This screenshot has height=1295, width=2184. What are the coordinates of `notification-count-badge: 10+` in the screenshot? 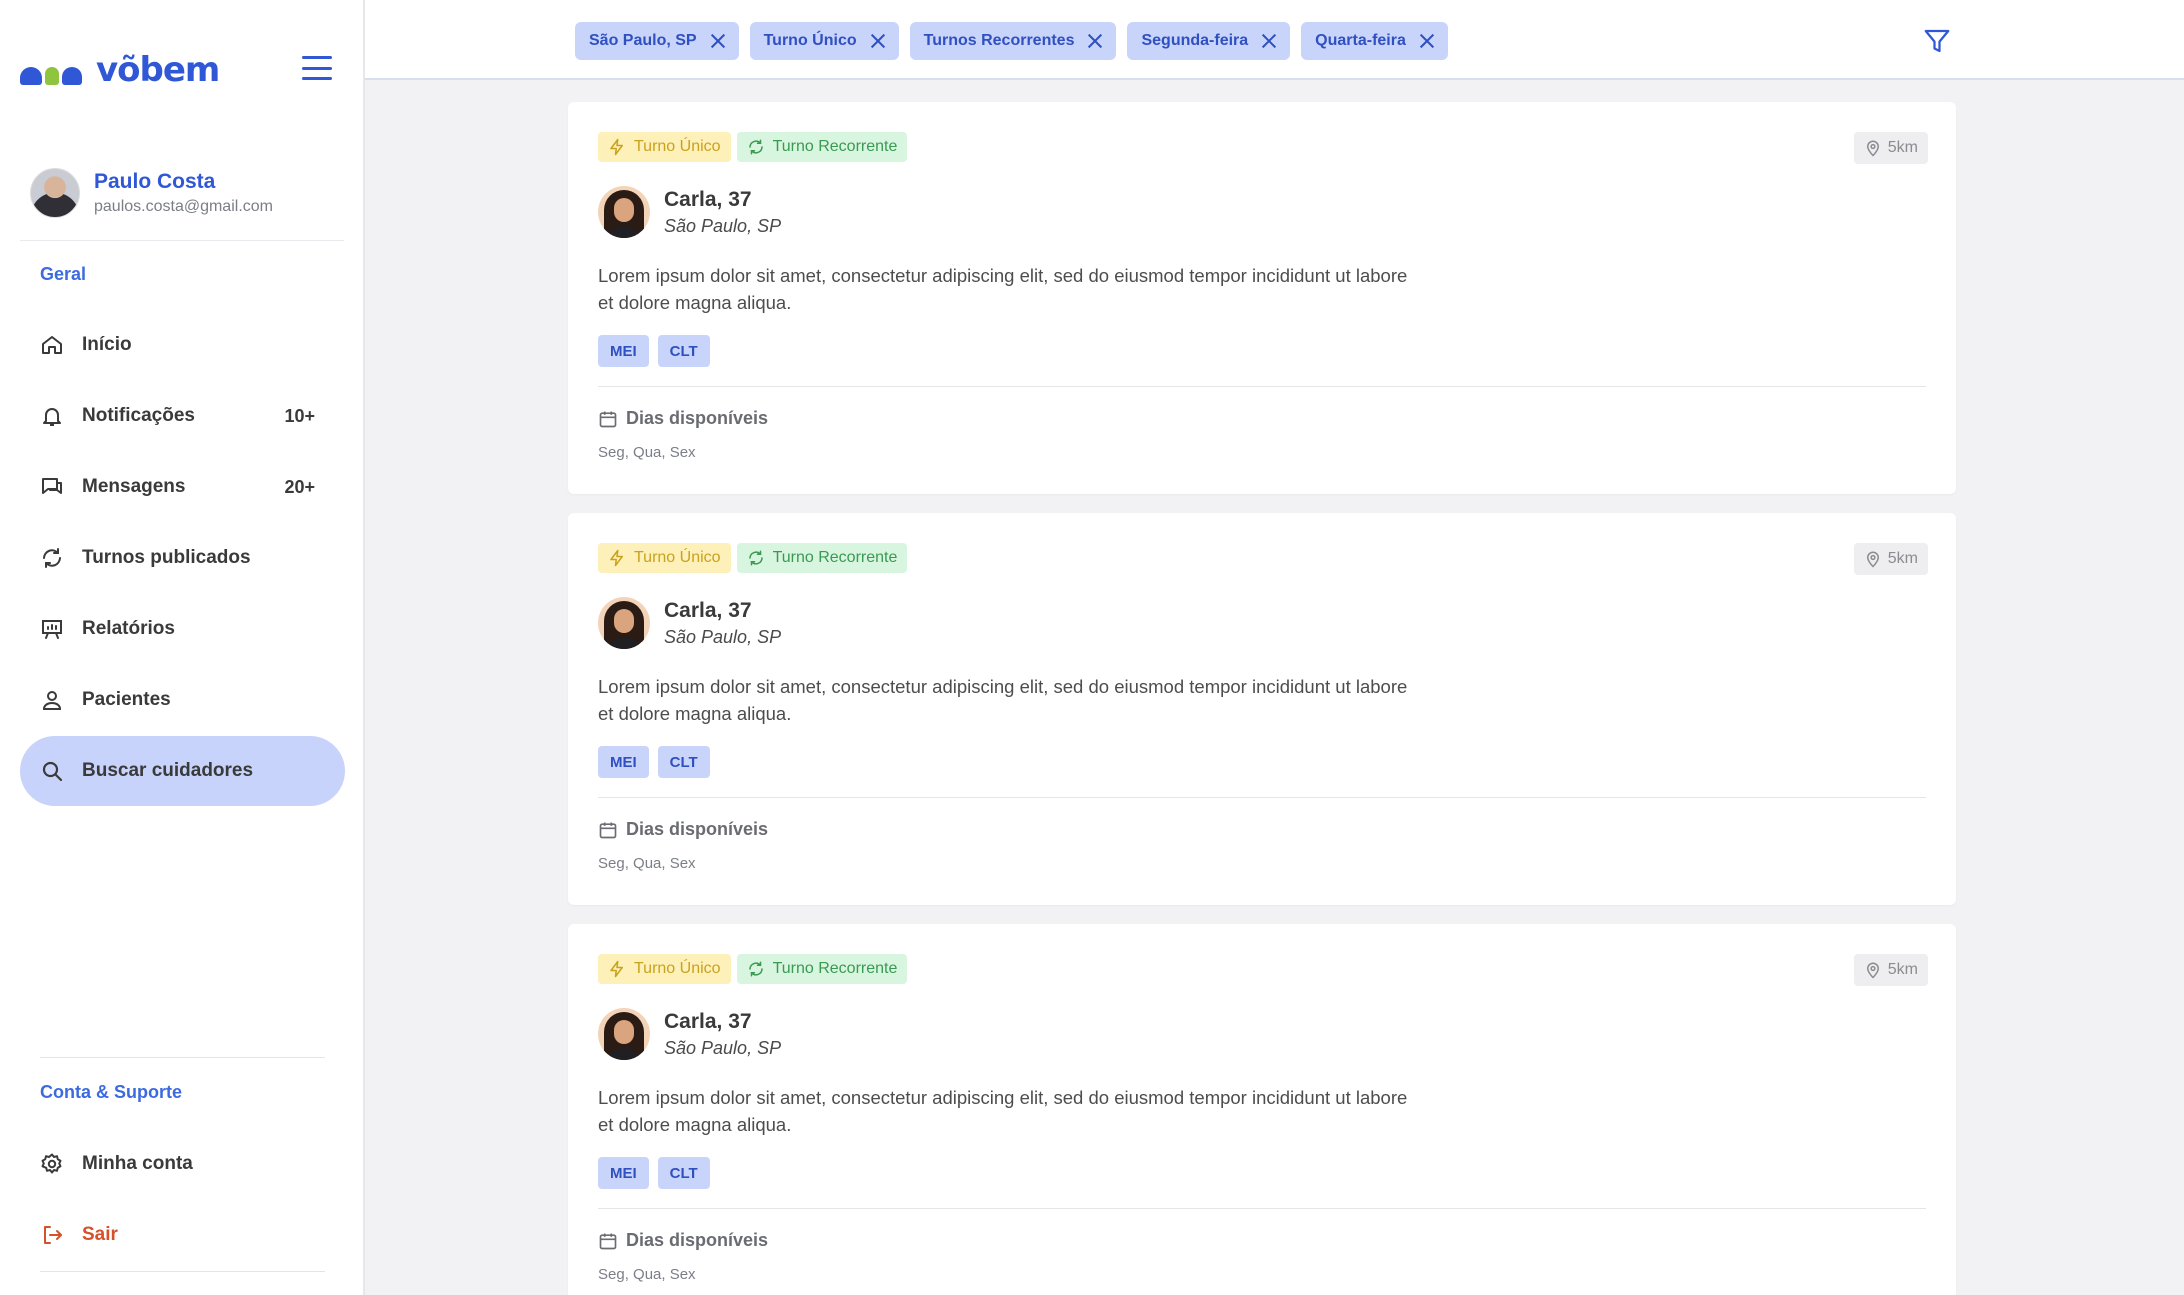 It's located at (299, 415).